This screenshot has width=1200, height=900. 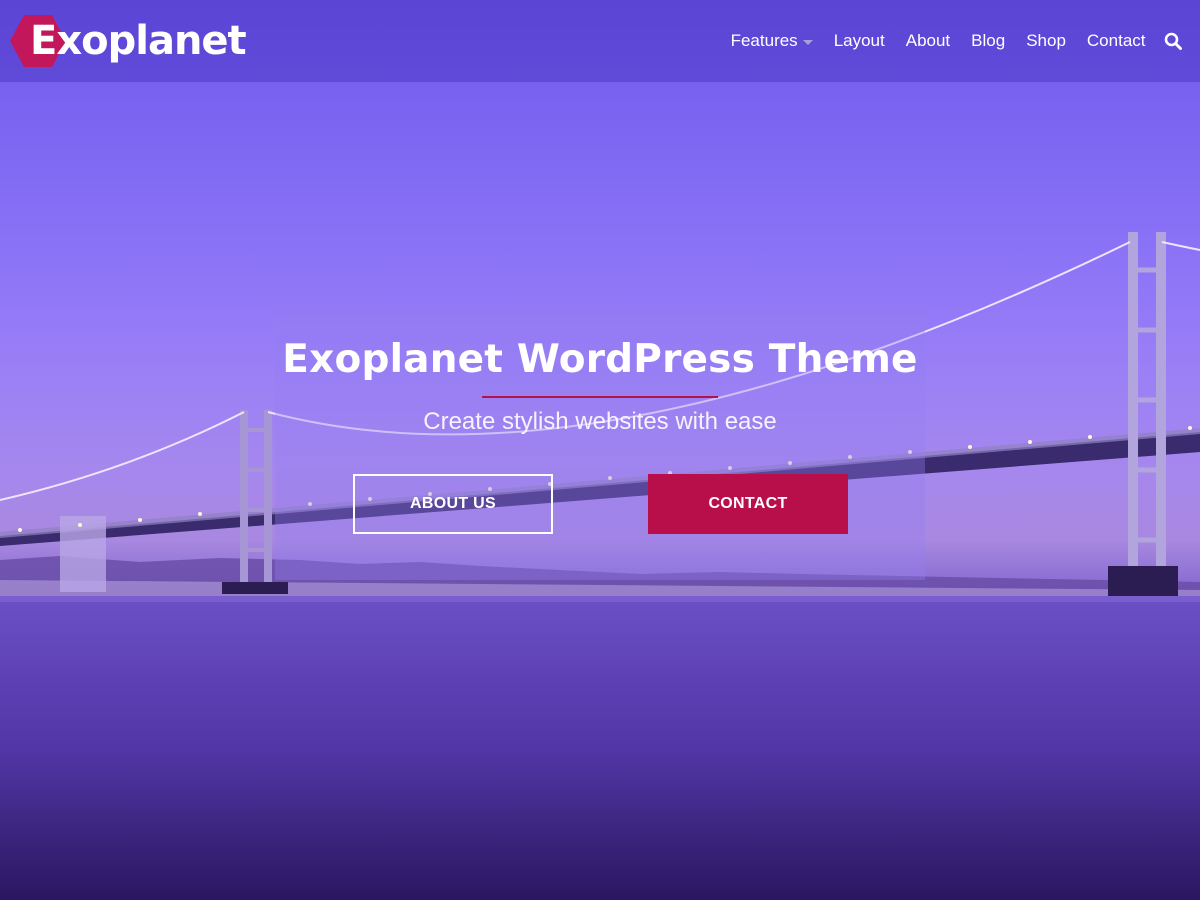 What do you see at coordinates (764, 40) in the screenshot?
I see `nav-item-label: Features` at bounding box center [764, 40].